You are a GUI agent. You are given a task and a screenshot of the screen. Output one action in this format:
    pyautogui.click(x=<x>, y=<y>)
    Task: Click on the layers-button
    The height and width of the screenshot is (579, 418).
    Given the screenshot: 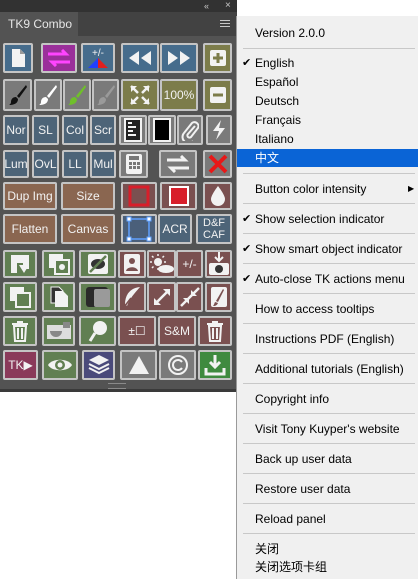 What is the action you would take?
    pyautogui.click(x=98, y=365)
    